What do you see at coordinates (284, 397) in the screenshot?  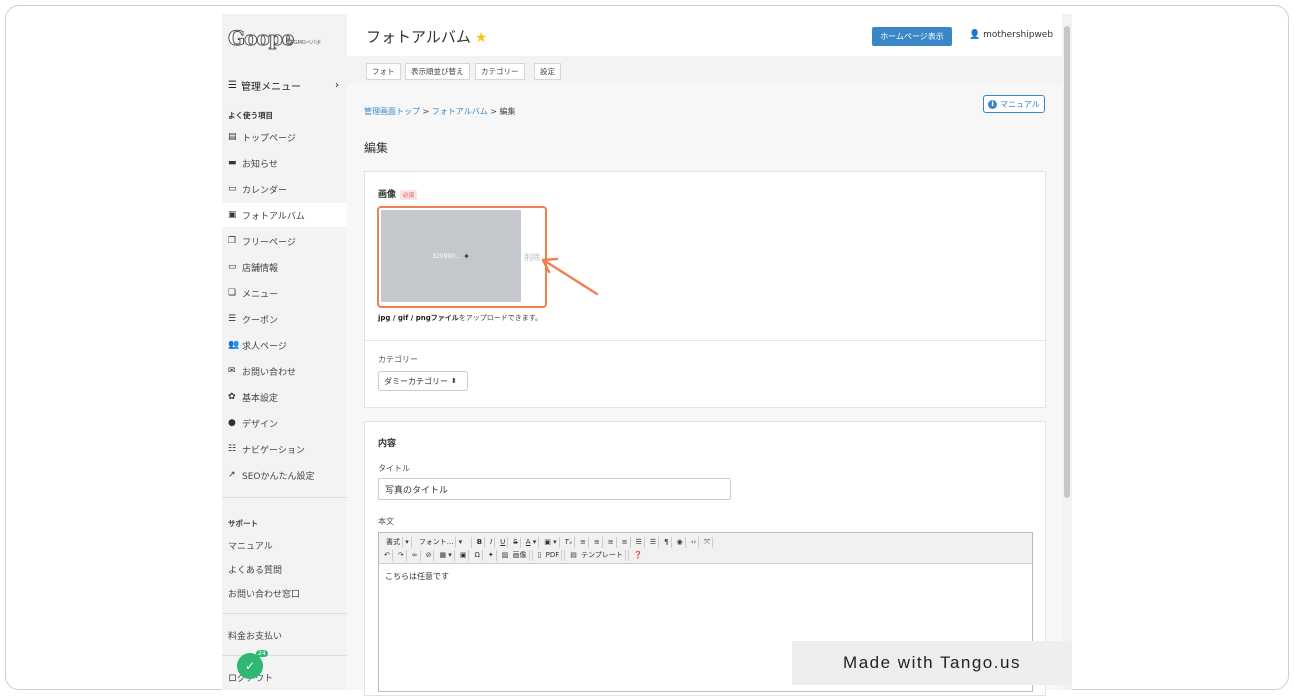 I see `sidebar-item-basic-settings: ✿ 基本設定` at bounding box center [284, 397].